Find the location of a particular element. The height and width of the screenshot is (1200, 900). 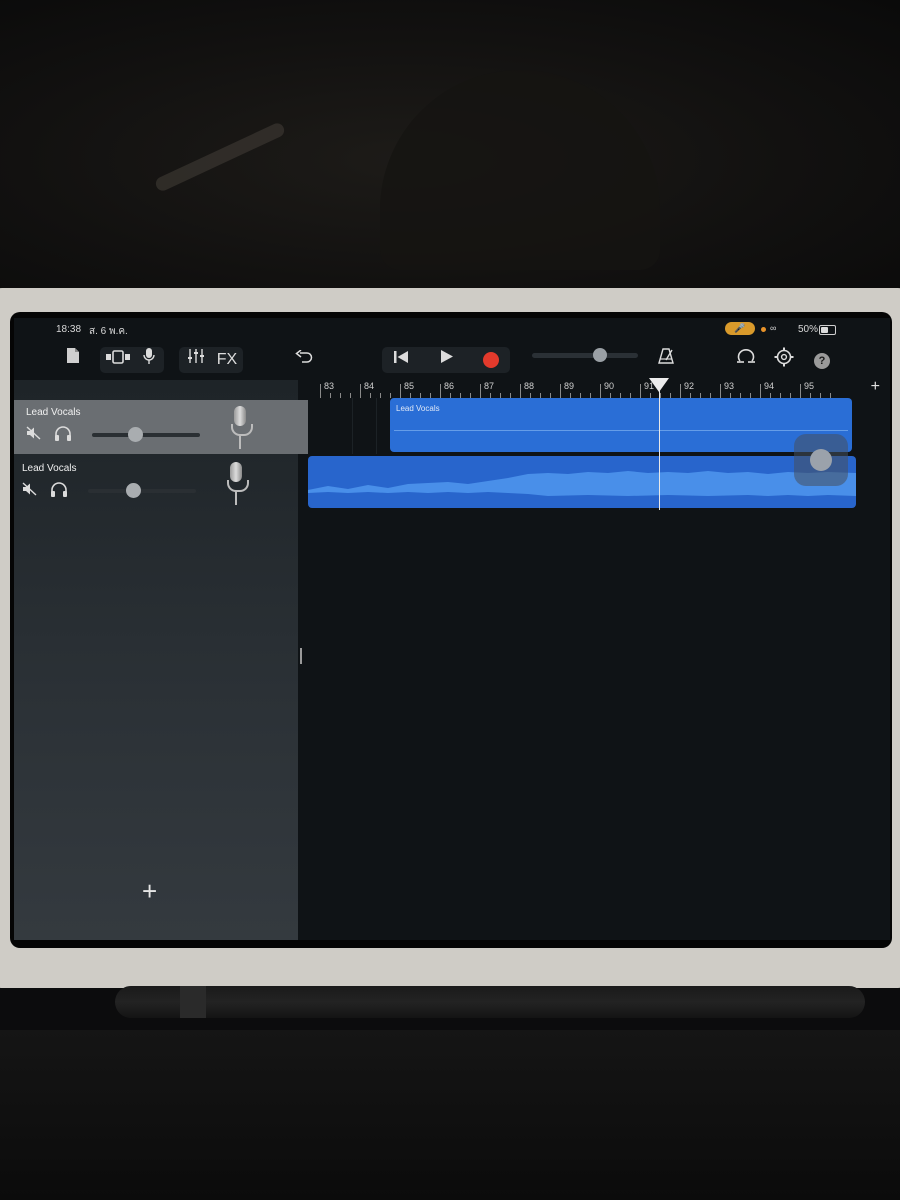

master-volume-knob is located at coordinates (599, 355).